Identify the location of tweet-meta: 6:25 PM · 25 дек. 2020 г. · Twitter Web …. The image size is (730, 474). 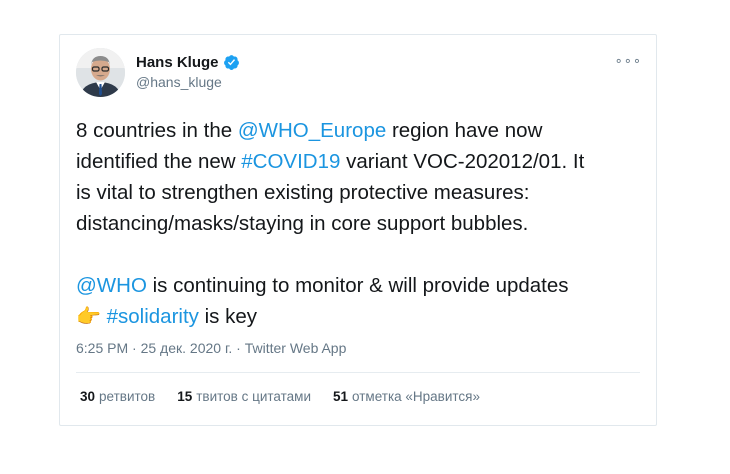
(211, 348).